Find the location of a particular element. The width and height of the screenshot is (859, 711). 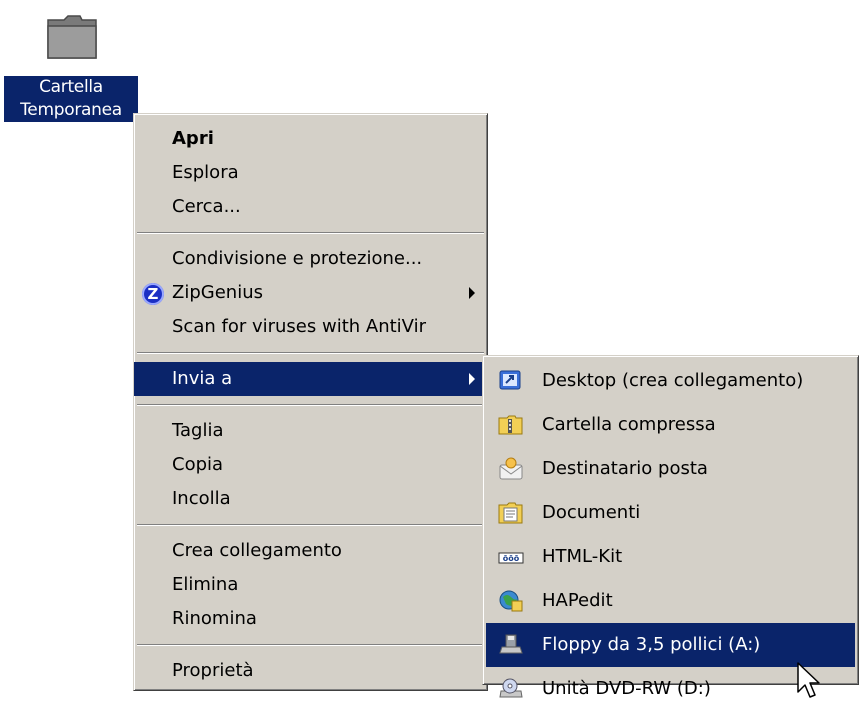

desktop-icon-label-line2: Temporanea is located at coordinates (71, 110).